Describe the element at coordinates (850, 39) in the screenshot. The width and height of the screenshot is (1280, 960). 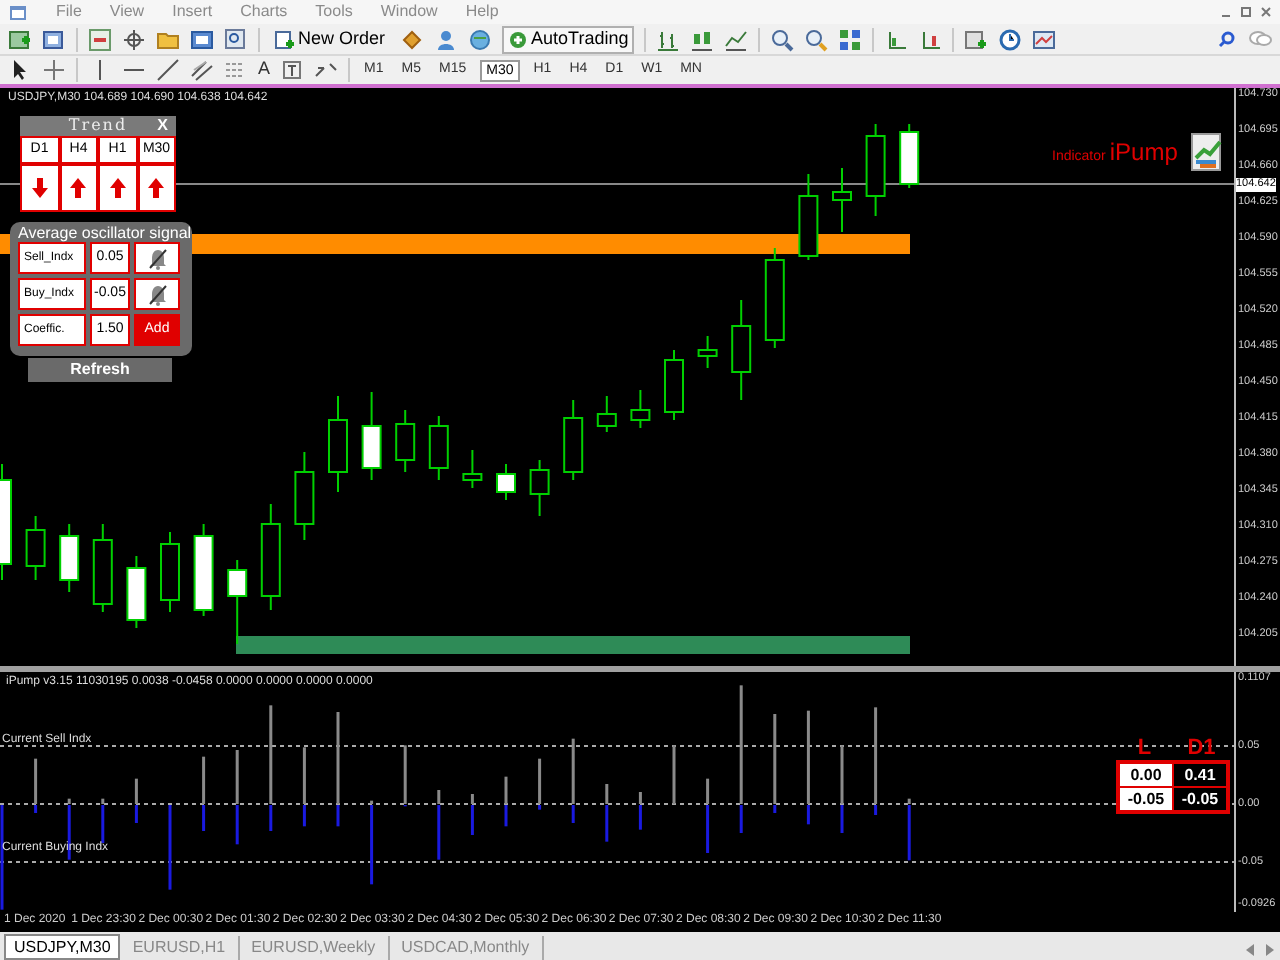
I see `tile-windows-icon` at that location.